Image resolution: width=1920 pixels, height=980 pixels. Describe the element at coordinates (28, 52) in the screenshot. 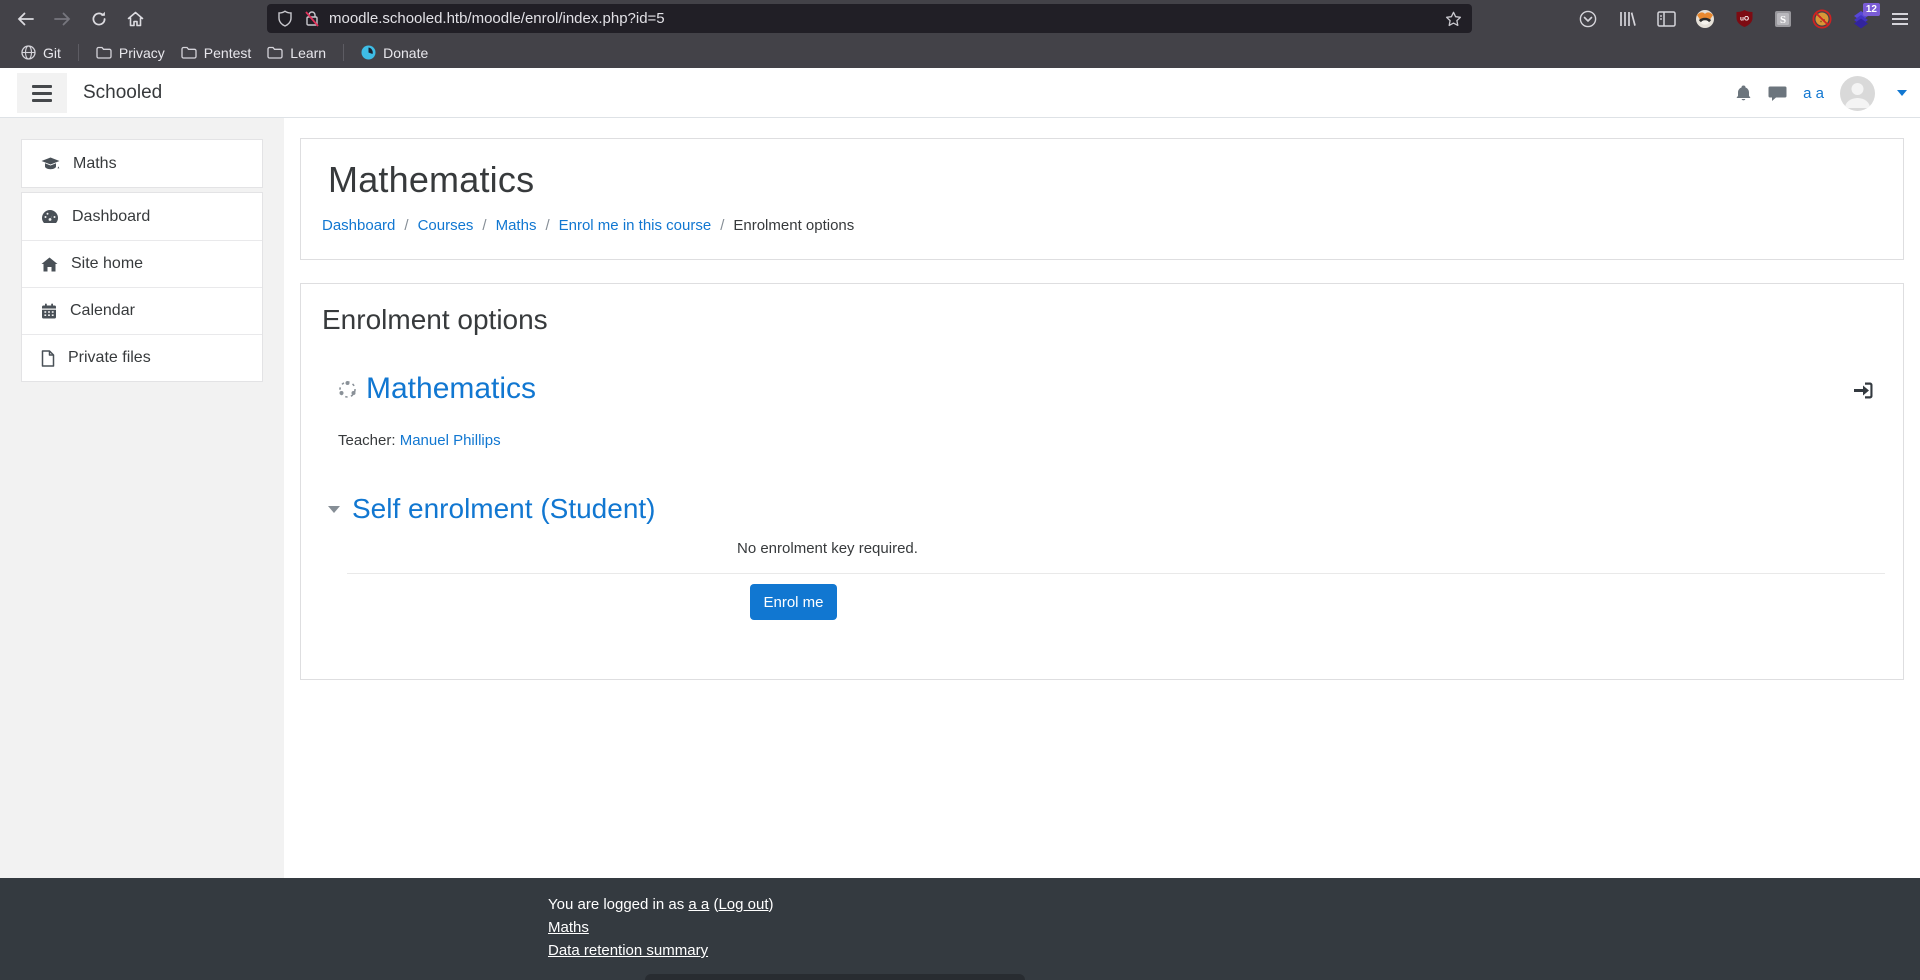

I see `globe-icon` at that location.